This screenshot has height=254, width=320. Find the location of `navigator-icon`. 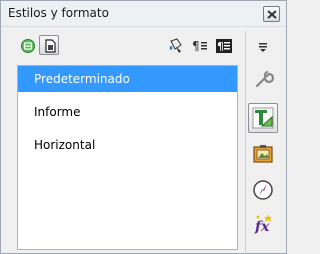

navigator-icon is located at coordinates (263, 190).